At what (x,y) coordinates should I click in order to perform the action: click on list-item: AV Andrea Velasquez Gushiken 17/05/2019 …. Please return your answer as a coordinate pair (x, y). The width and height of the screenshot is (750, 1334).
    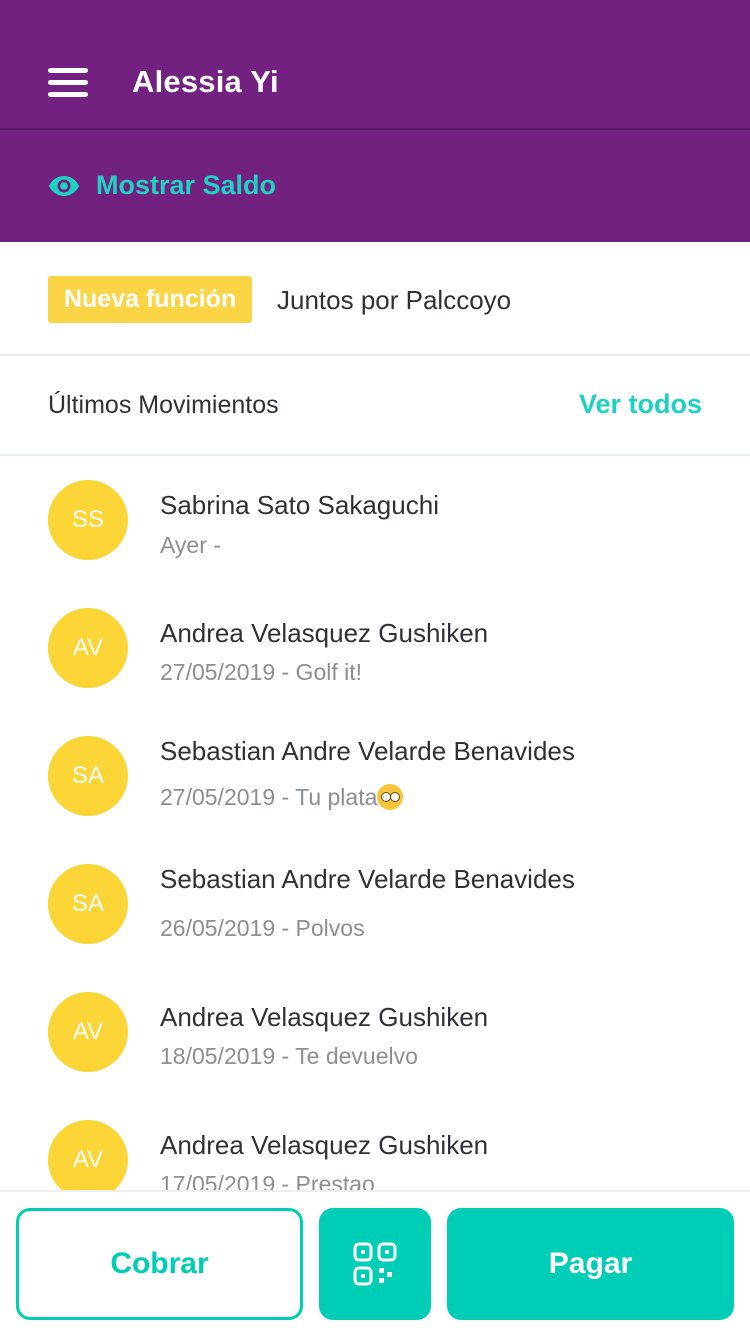
    Looking at the image, I should click on (375, 1143).